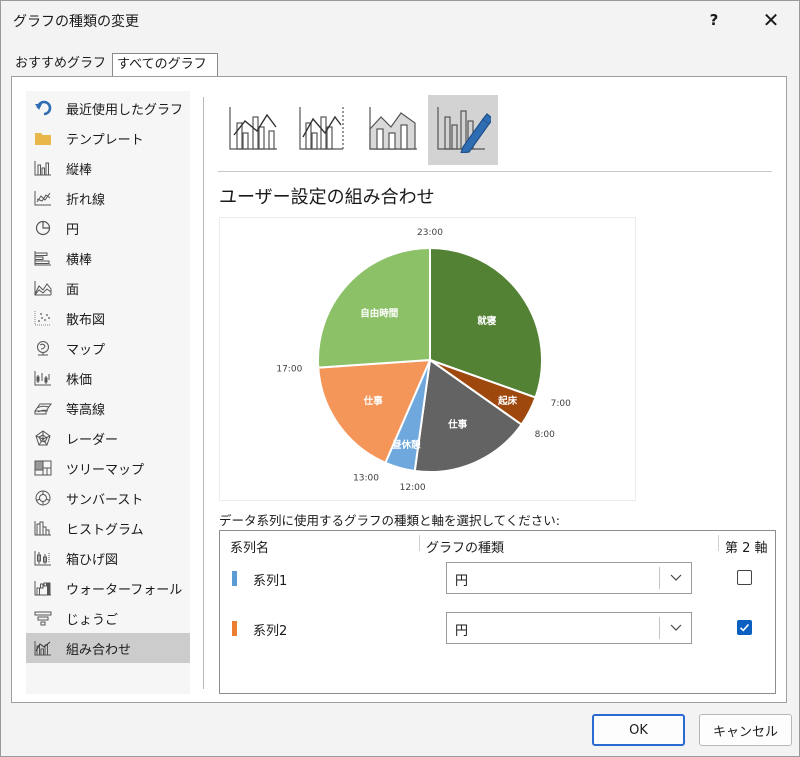 The height and width of the screenshot is (757, 800). Describe the element at coordinates (379, 314) in the screenshot. I see `slice-label: 自由時間` at that location.